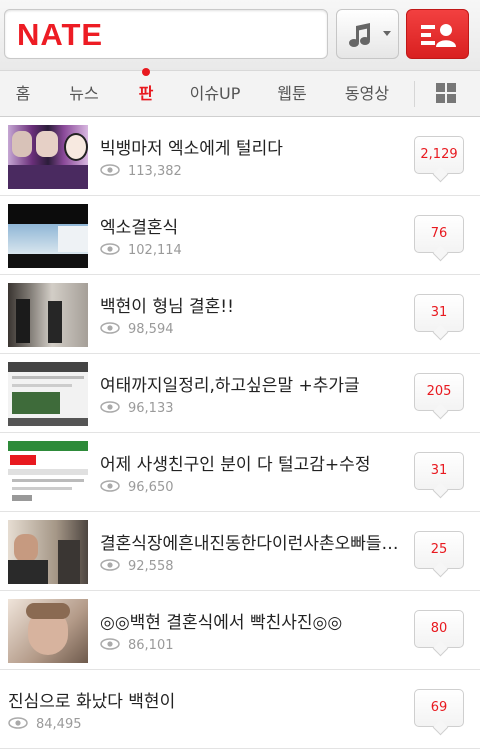 The width and height of the screenshot is (480, 750). I want to click on list-item: 진심으로 화났다 백현이 84,495 69, so click(240, 709).